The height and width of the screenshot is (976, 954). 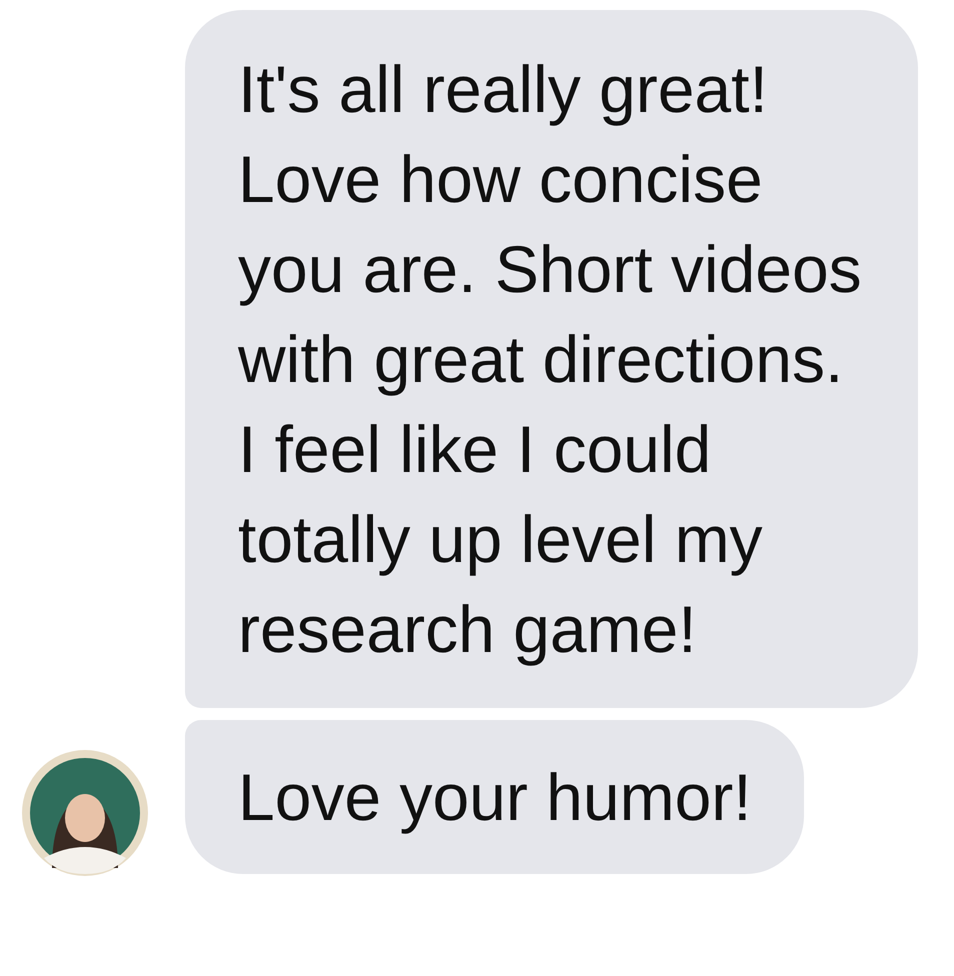 I want to click on message-text: Love your humor!, so click(x=495, y=797).